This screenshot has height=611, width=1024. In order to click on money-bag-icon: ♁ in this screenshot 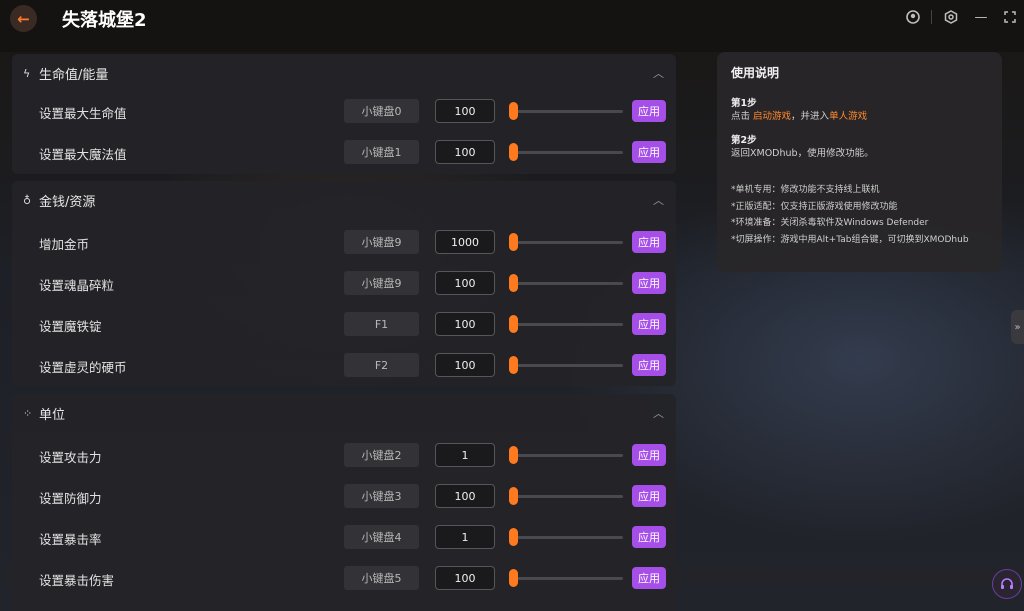, I will do `click(27, 200)`.